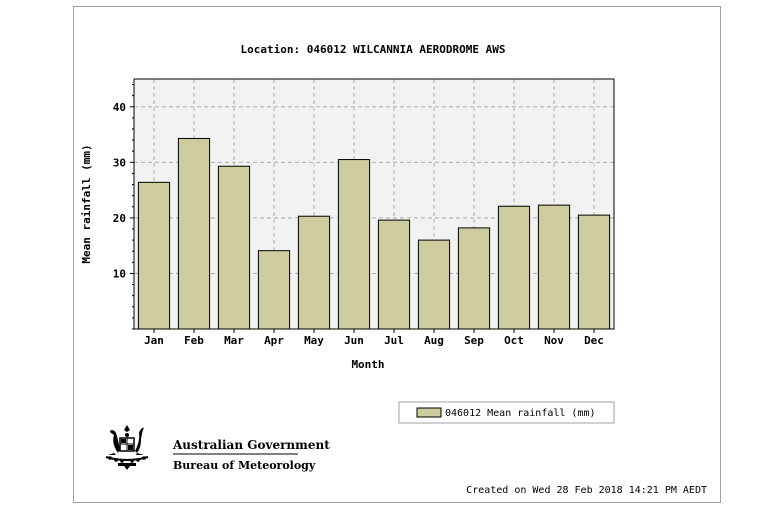 The height and width of the screenshot is (515, 773). Describe the element at coordinates (367, 364) in the screenshot. I see `x-axis-label: Month` at that location.